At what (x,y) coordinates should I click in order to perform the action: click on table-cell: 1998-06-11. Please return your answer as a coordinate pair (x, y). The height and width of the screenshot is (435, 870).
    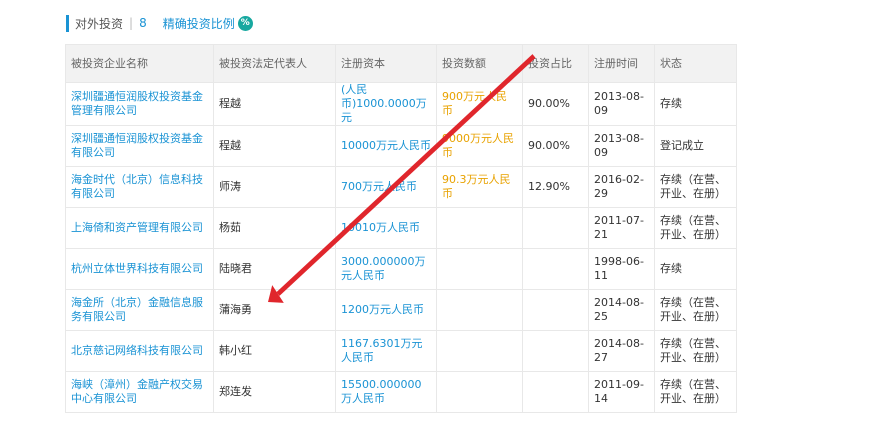
    Looking at the image, I should click on (621, 269).